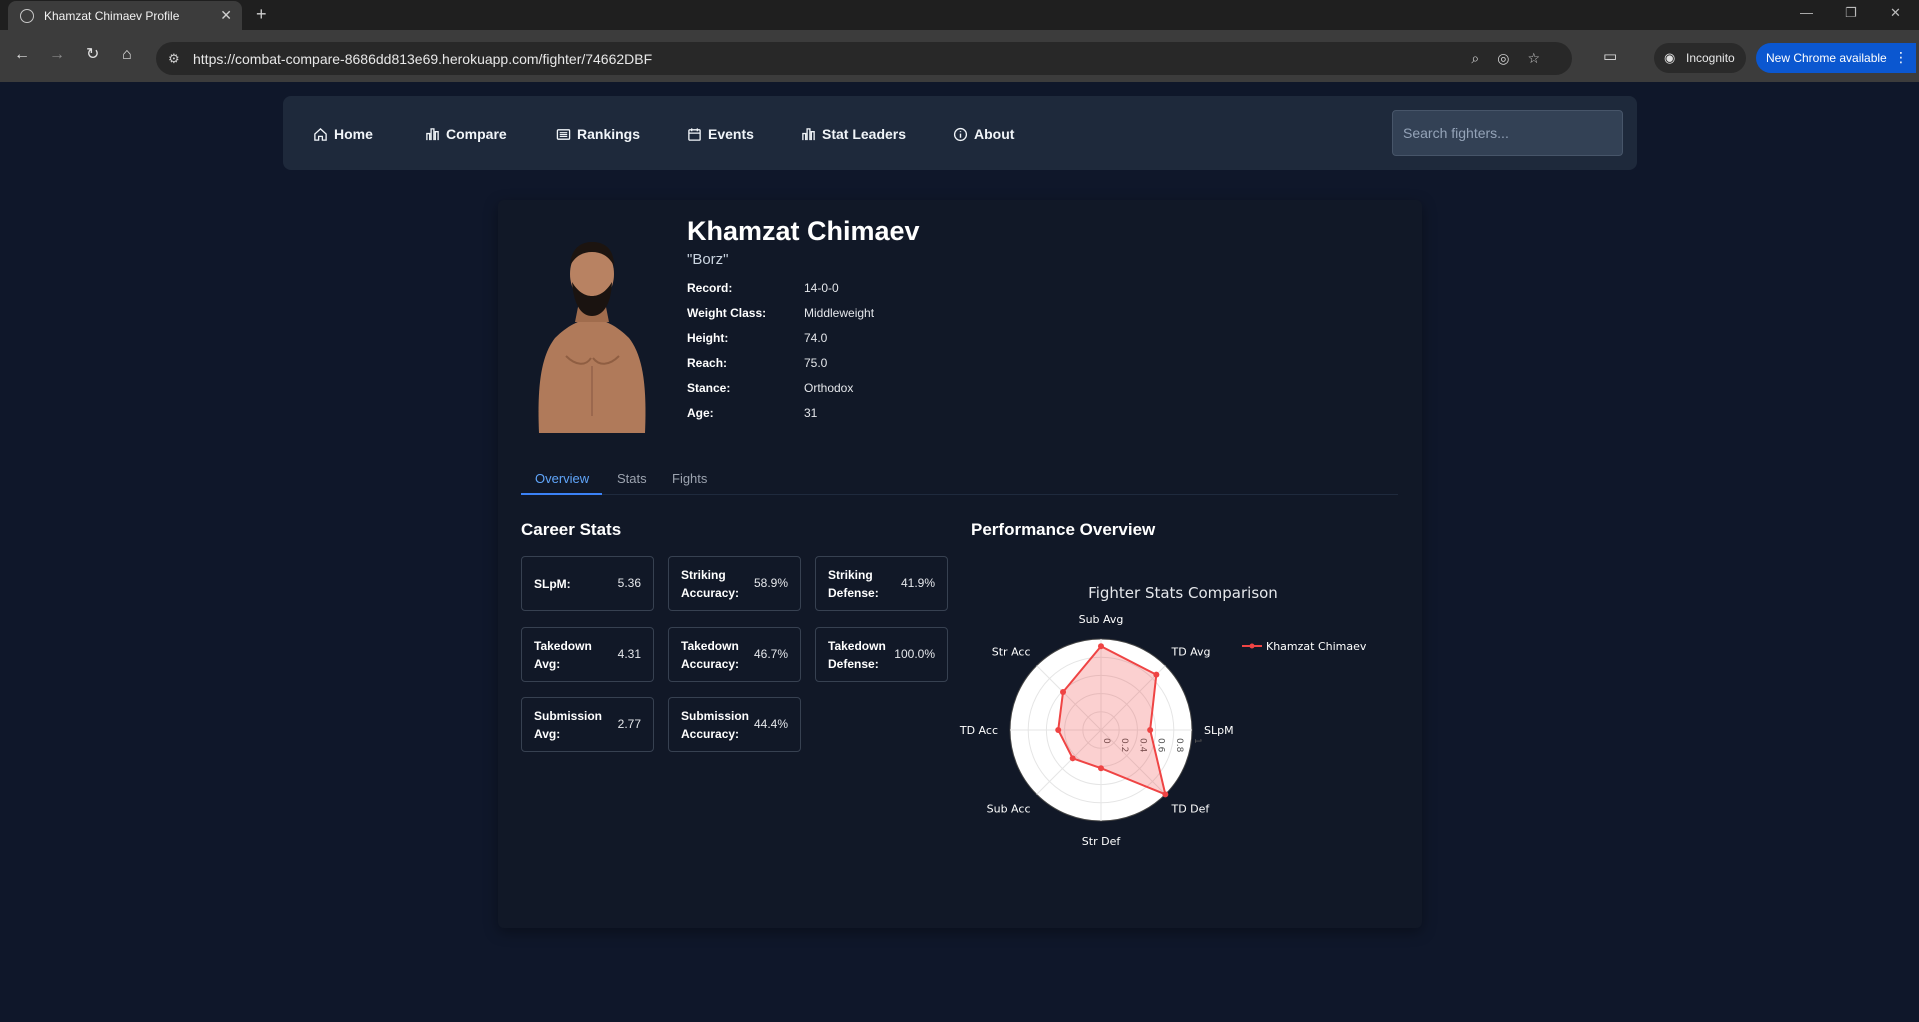 This screenshot has height=1022, width=1919. What do you see at coordinates (1219, 730) in the screenshot?
I see `axis-label: SLpM` at bounding box center [1219, 730].